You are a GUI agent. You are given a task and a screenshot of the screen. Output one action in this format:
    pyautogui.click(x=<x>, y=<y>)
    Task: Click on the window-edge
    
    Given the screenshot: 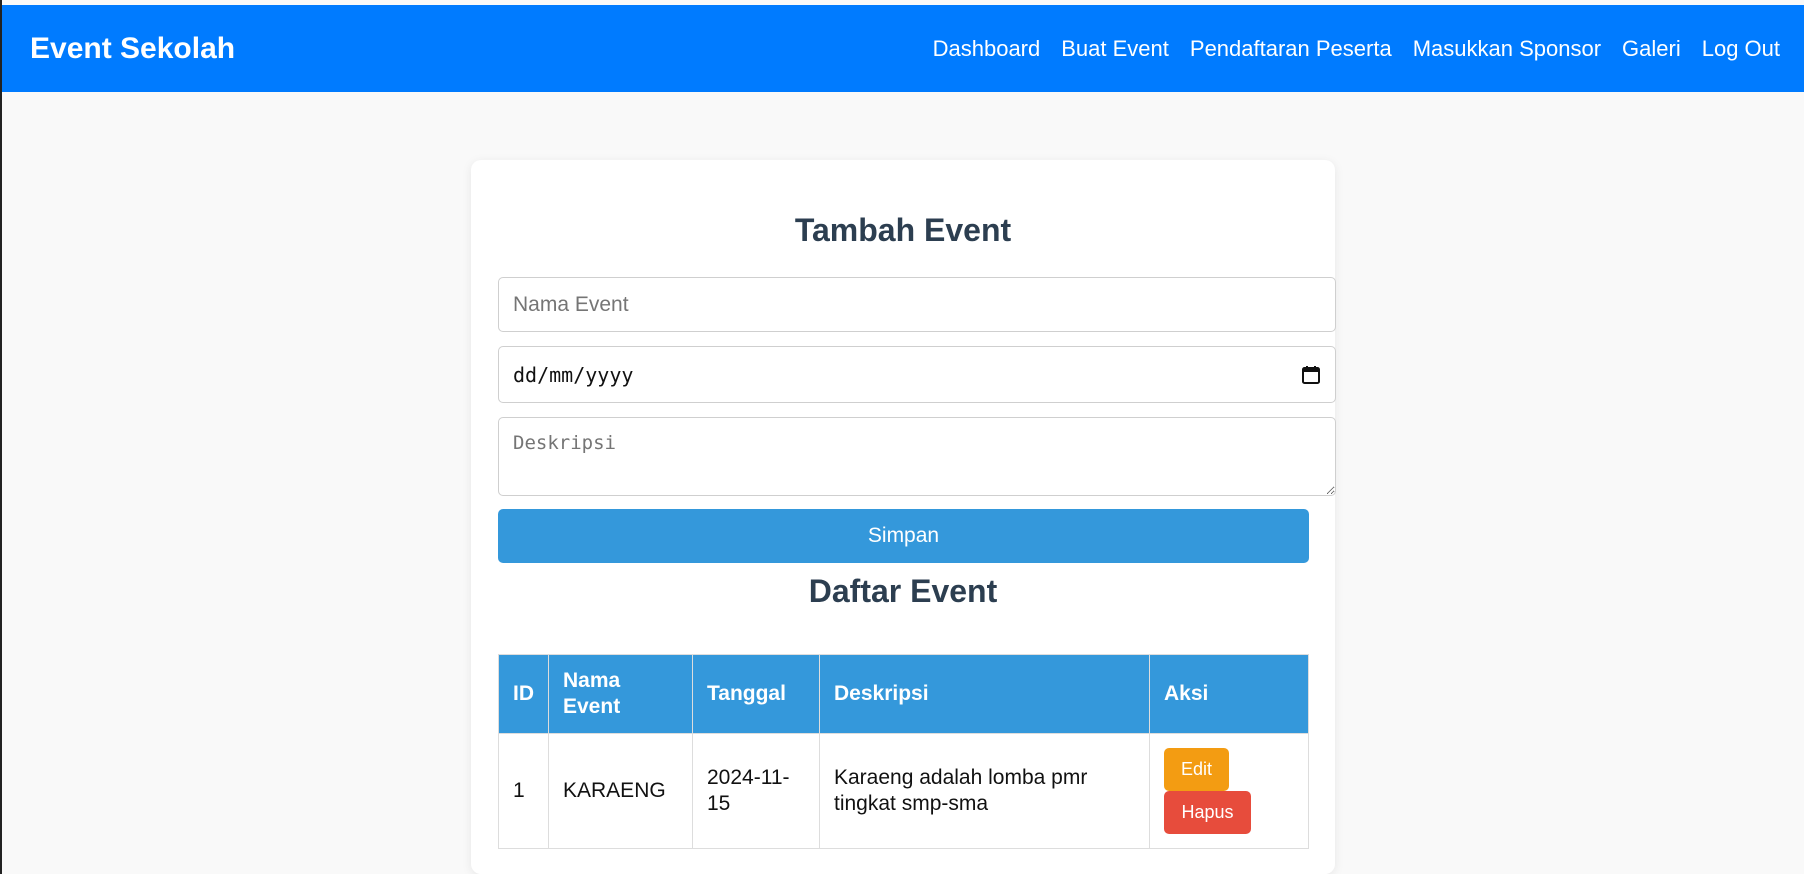 What is the action you would take?
    pyautogui.click(x=1, y=437)
    